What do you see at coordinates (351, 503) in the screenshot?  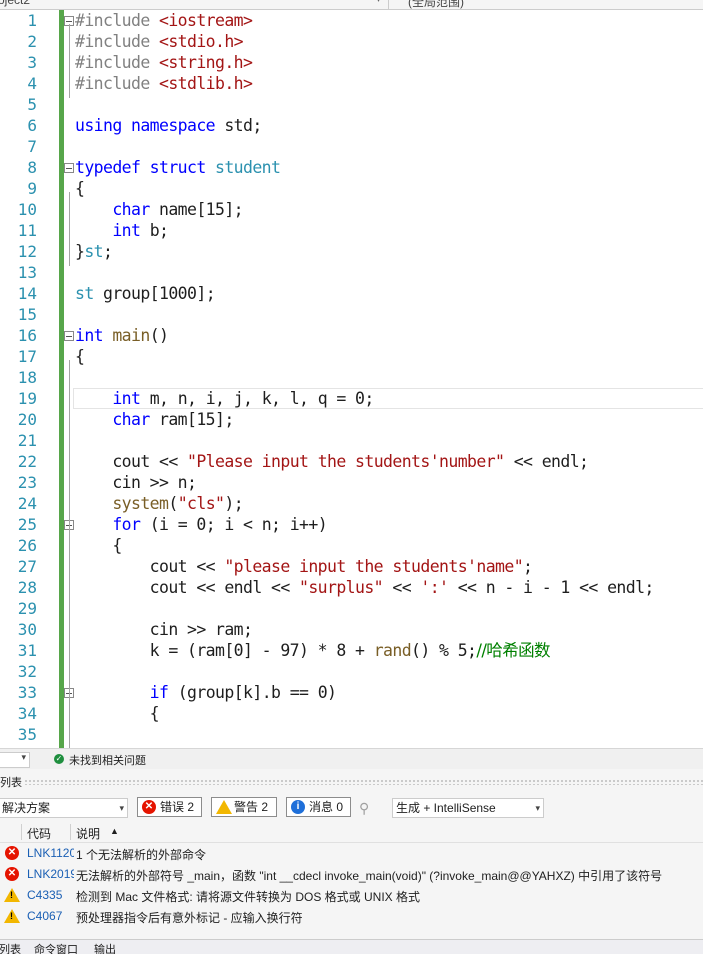 I see `code-line: 24 system("cls");` at bounding box center [351, 503].